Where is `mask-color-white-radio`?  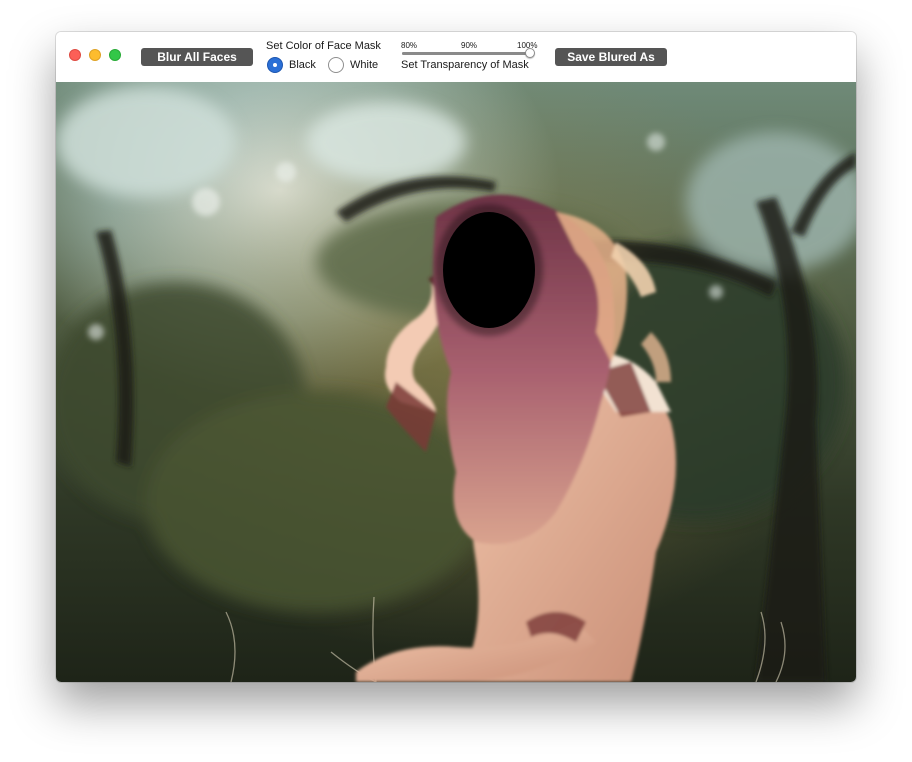
mask-color-white-radio is located at coordinates (336, 65).